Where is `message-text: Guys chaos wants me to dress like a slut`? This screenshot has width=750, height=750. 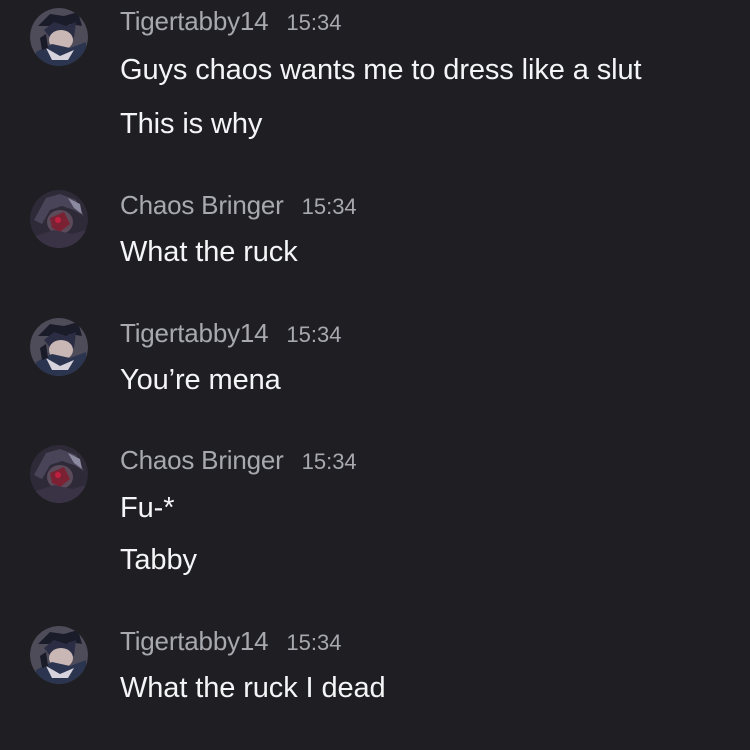
message-text: Guys chaos wants me to dress like a slut is located at coordinates (381, 70).